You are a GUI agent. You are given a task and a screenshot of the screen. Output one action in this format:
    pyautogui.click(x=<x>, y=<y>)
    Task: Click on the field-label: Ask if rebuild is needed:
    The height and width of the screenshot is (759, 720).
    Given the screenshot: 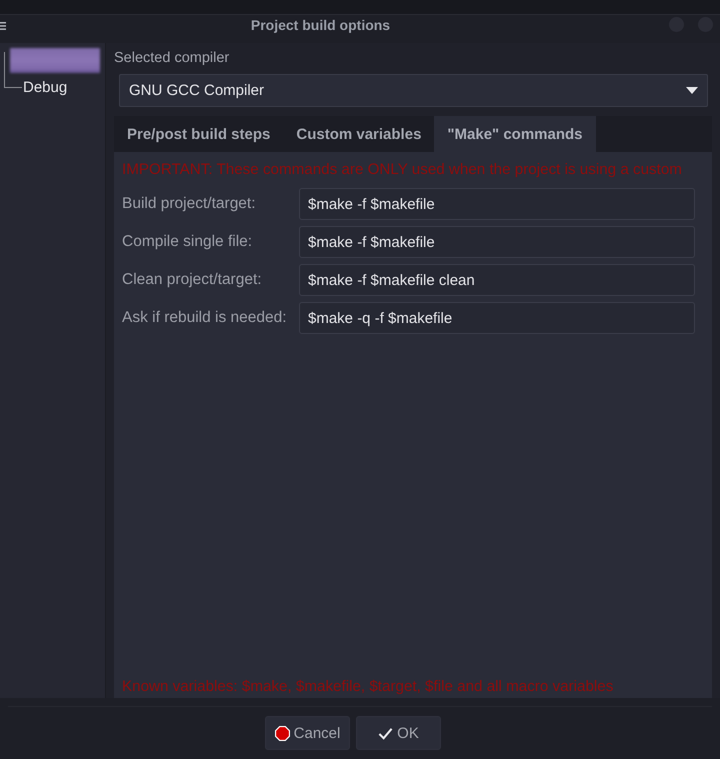 What is the action you would take?
    pyautogui.click(x=205, y=318)
    